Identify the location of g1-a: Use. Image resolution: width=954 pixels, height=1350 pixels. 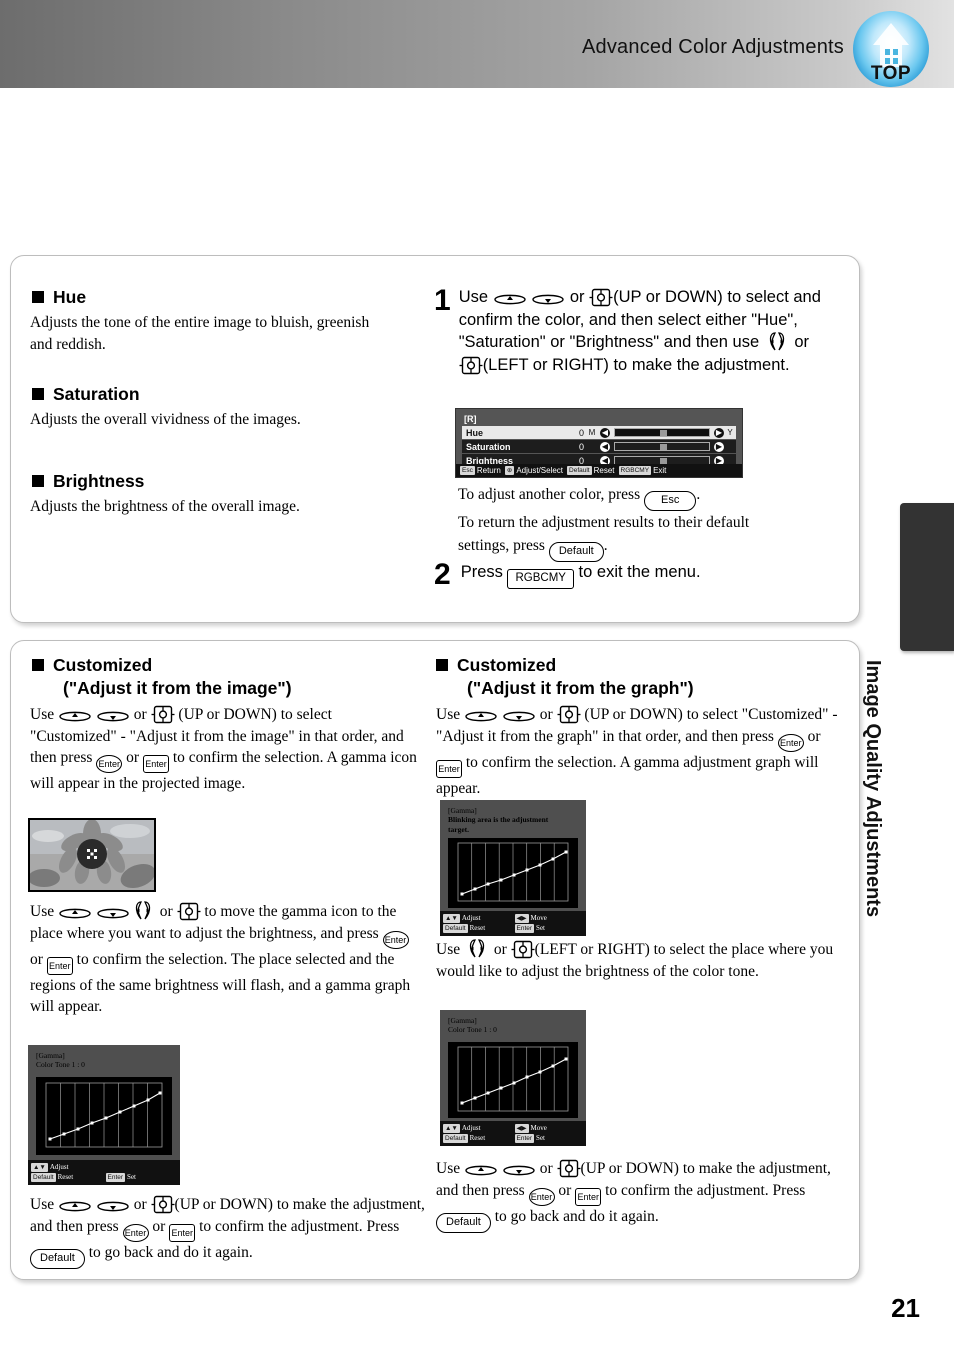
(448, 714).